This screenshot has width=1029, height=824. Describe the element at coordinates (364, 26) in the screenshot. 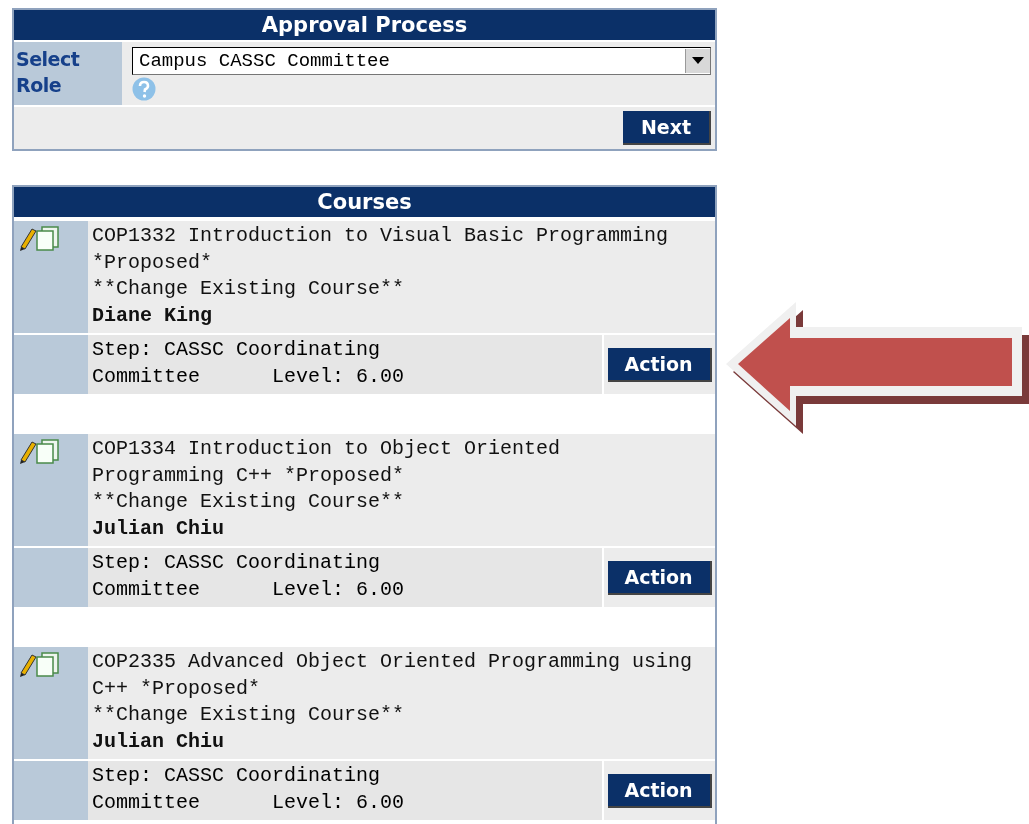

I see `panel-title: Approval Process` at that location.